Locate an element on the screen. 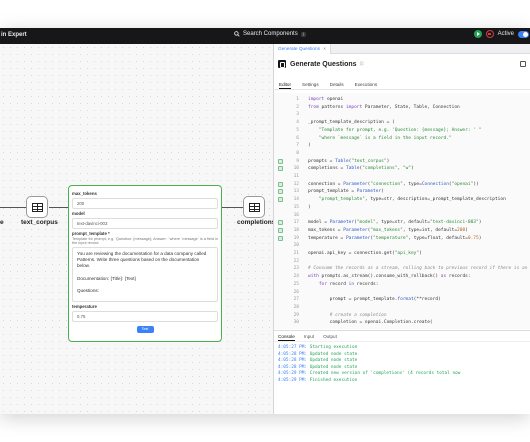  code-line: 28 is located at coordinates (402, 307).